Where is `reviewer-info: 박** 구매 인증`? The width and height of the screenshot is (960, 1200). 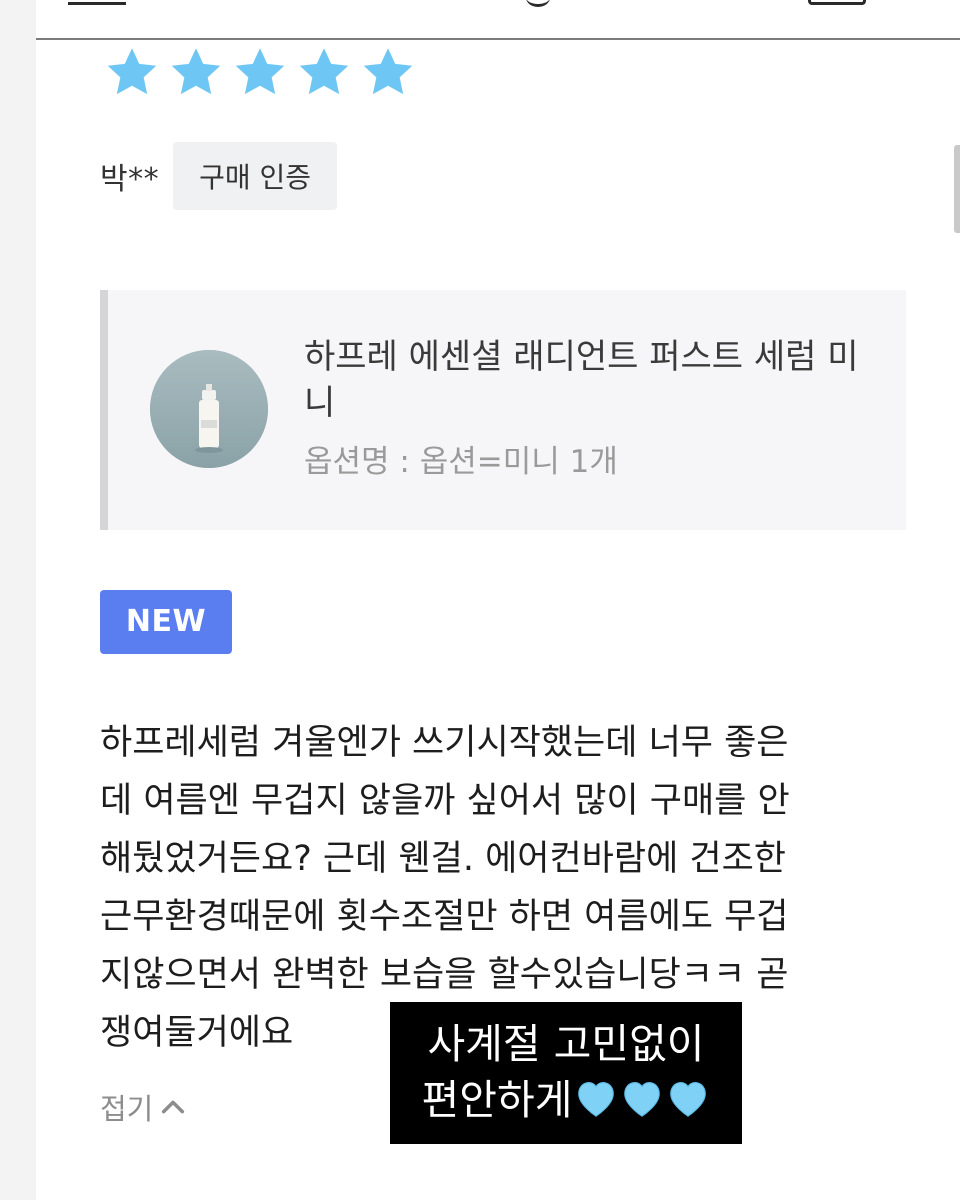
reviewer-info: 박** 구매 인증 is located at coordinates (219, 176).